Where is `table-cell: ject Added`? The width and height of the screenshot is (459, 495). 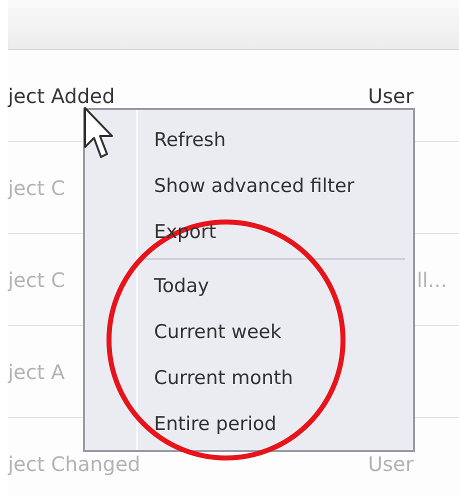
table-cell: ject Added is located at coordinates (61, 96).